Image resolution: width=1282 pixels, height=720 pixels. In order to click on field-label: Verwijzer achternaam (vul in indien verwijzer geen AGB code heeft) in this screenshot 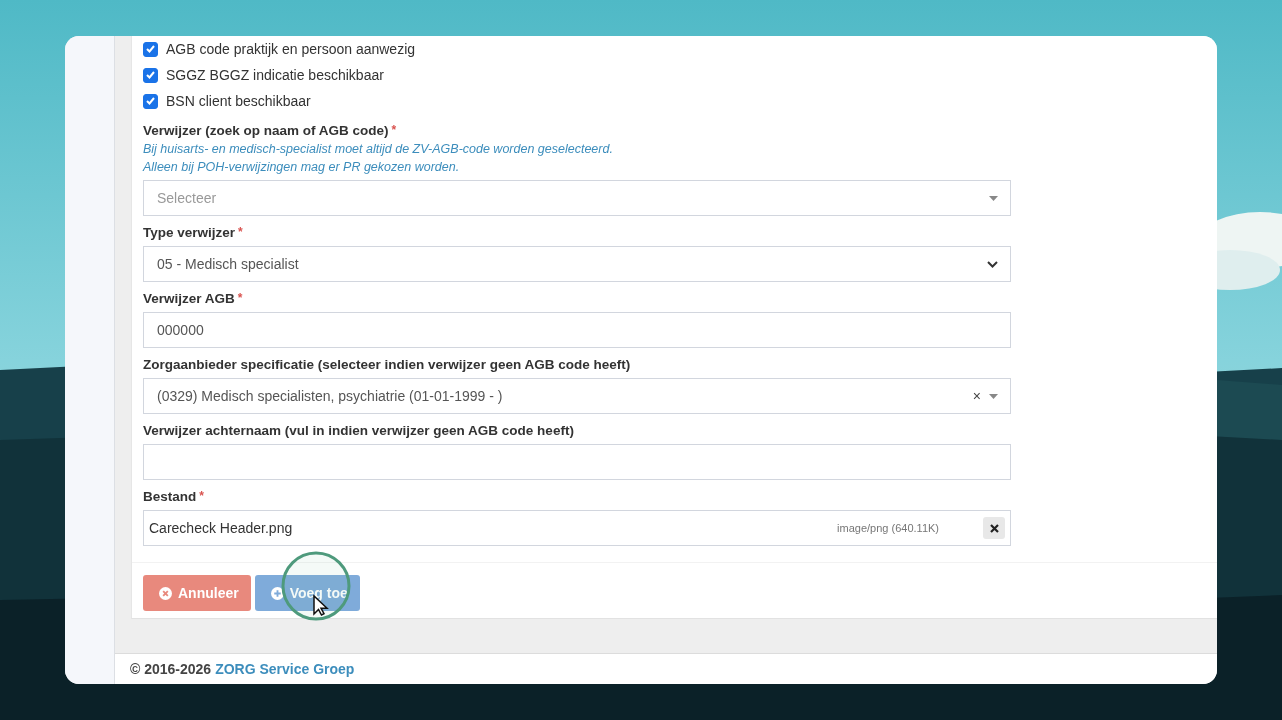, I will do `click(358, 430)`.